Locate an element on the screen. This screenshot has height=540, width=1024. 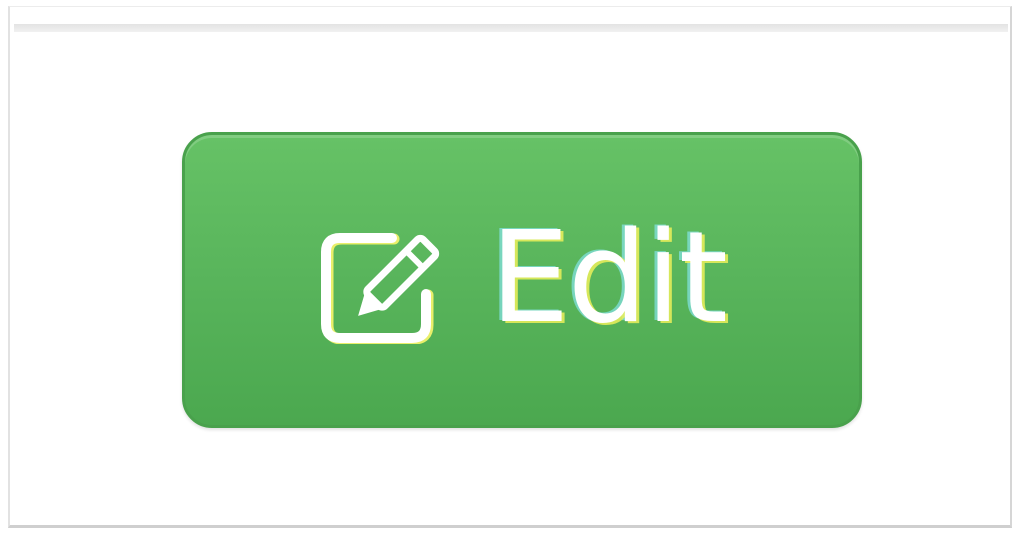
top-divider is located at coordinates (511, 28).